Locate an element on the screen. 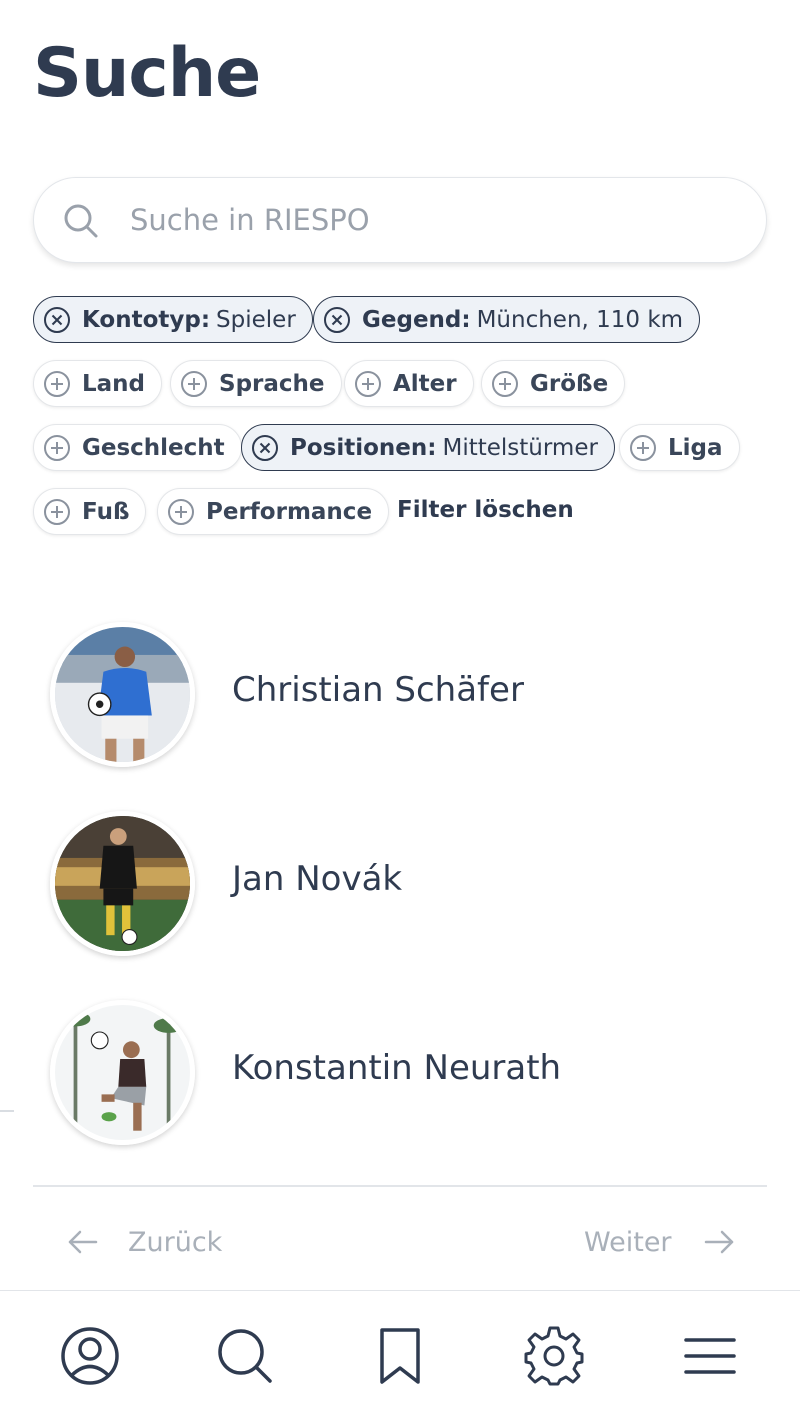 This screenshot has width=800, height=1420. search-bar is located at coordinates (400, 220).